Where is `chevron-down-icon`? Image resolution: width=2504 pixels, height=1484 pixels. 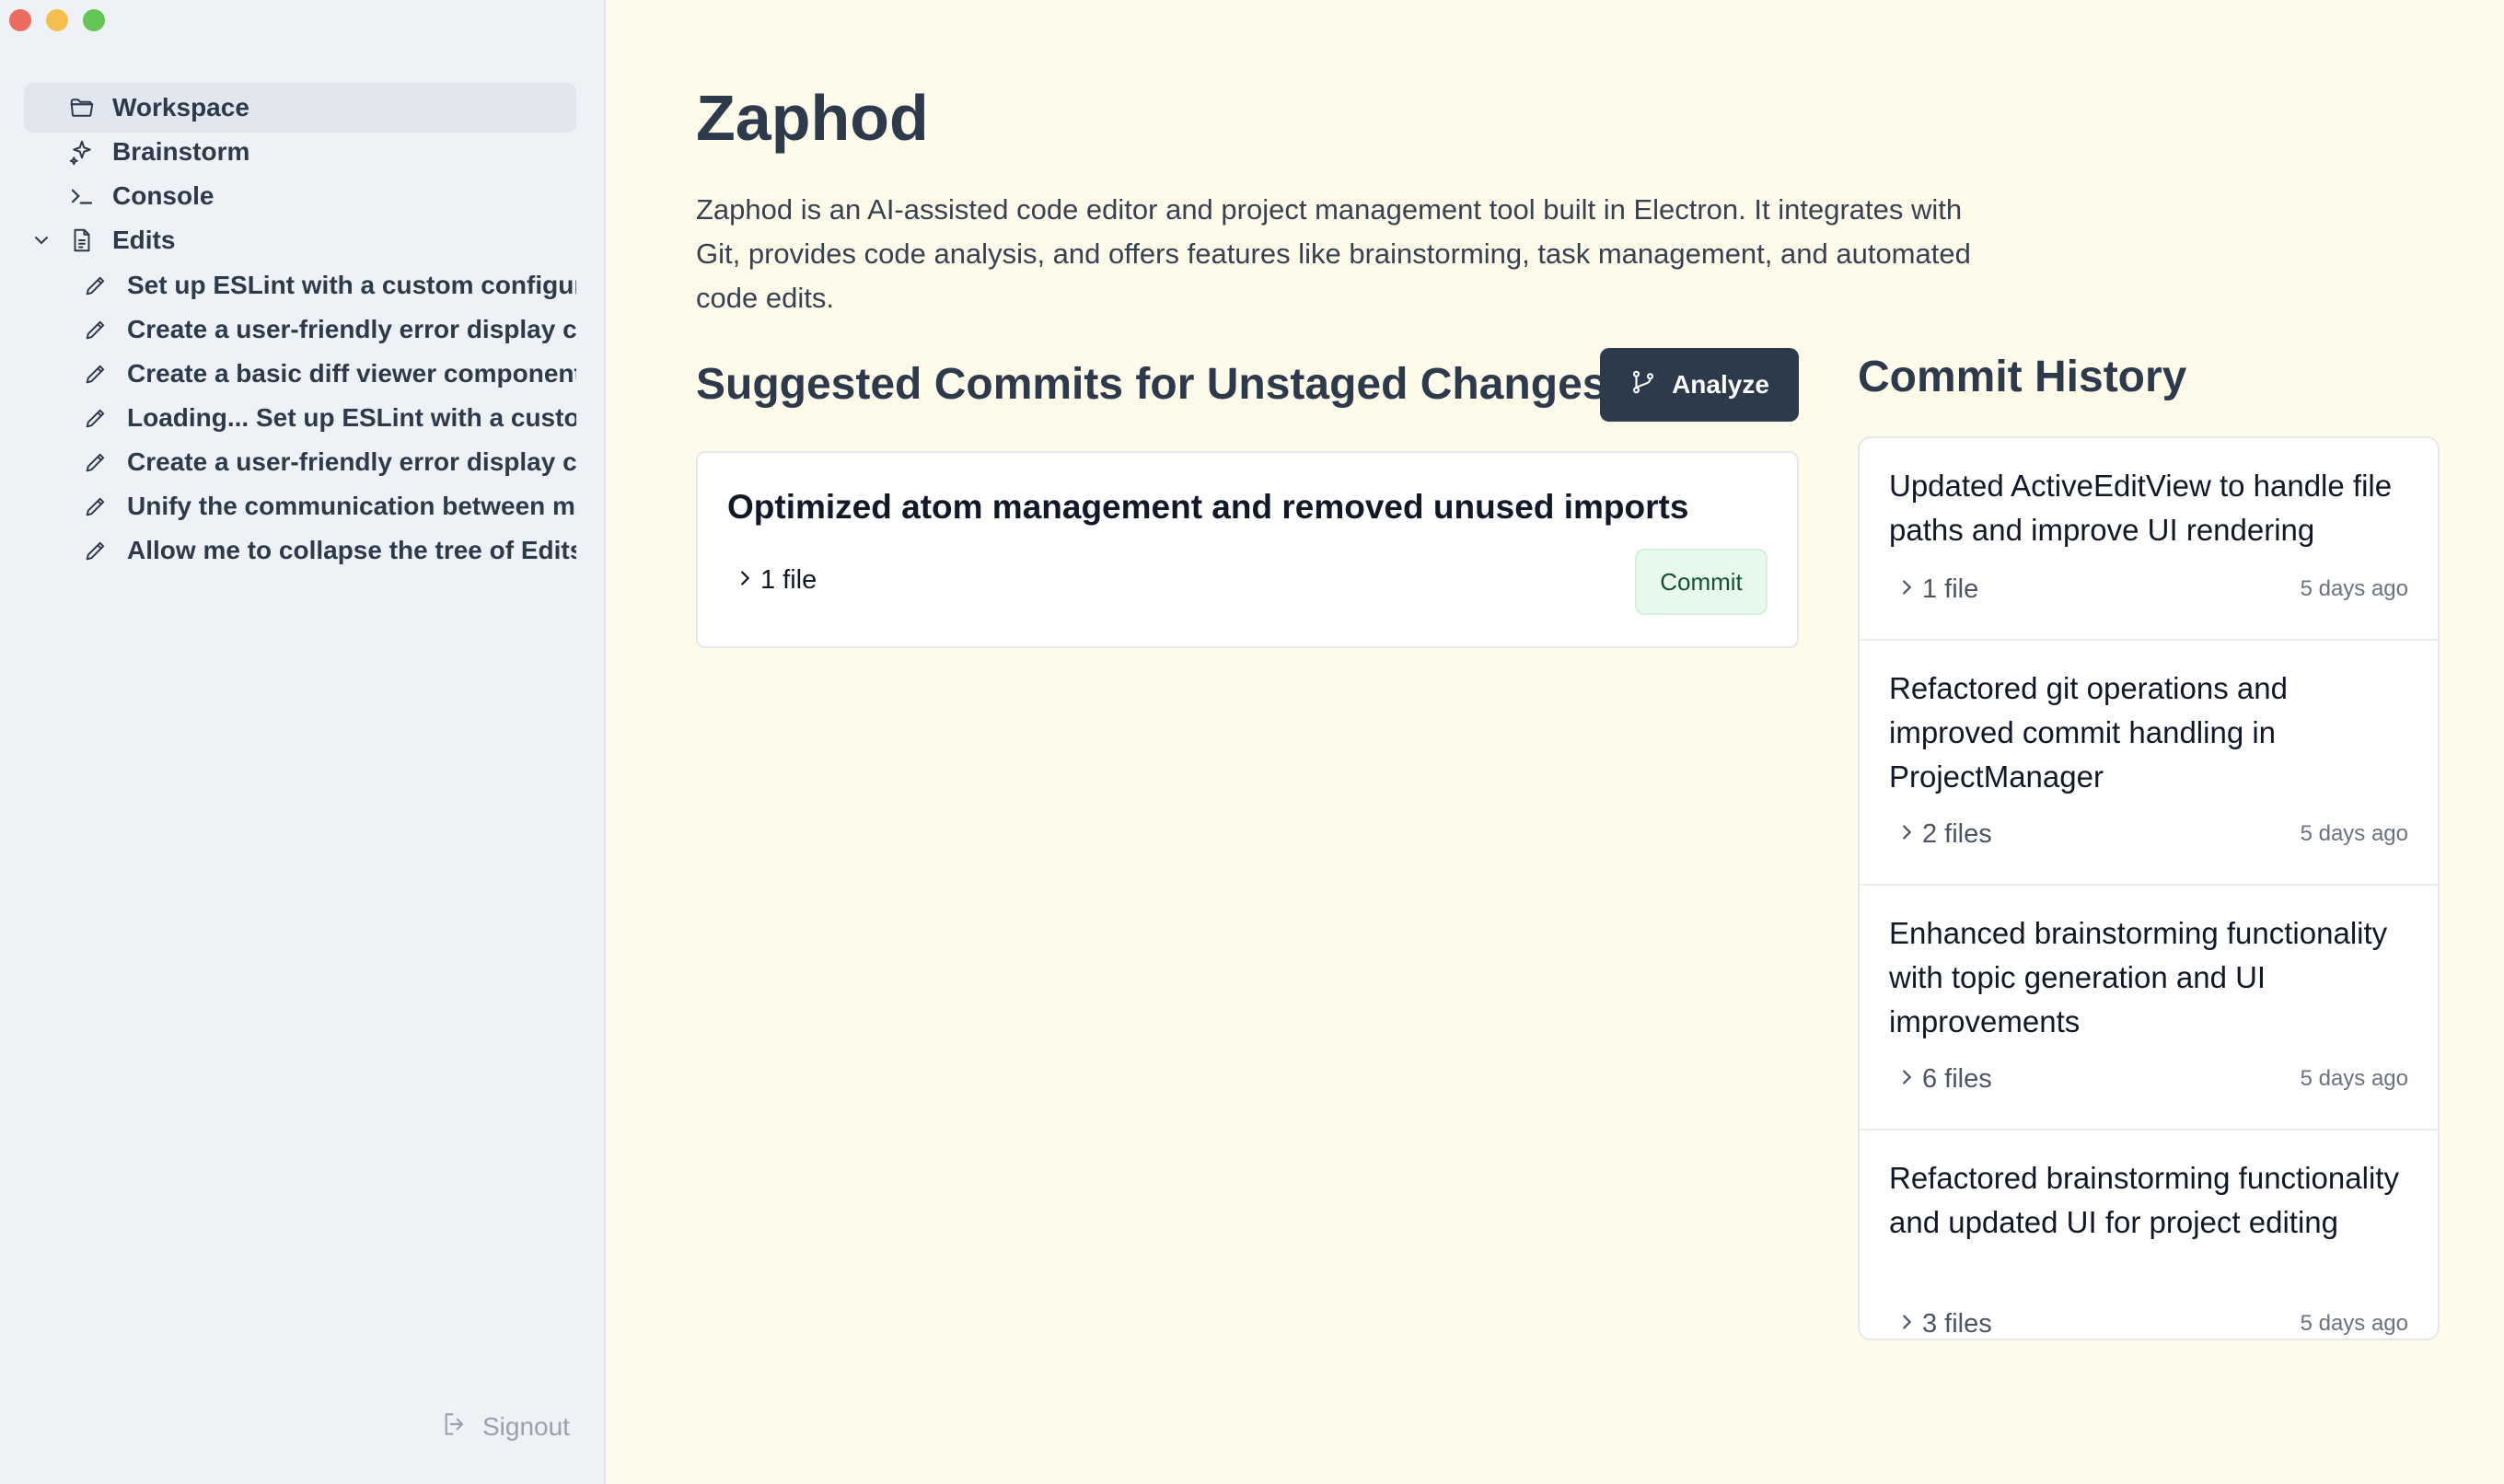
chevron-down-icon is located at coordinates (41, 240).